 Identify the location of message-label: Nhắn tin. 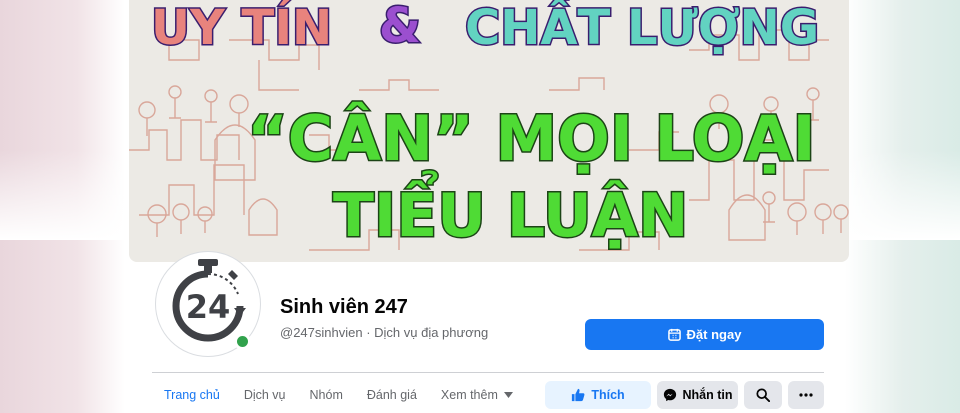
(707, 395).